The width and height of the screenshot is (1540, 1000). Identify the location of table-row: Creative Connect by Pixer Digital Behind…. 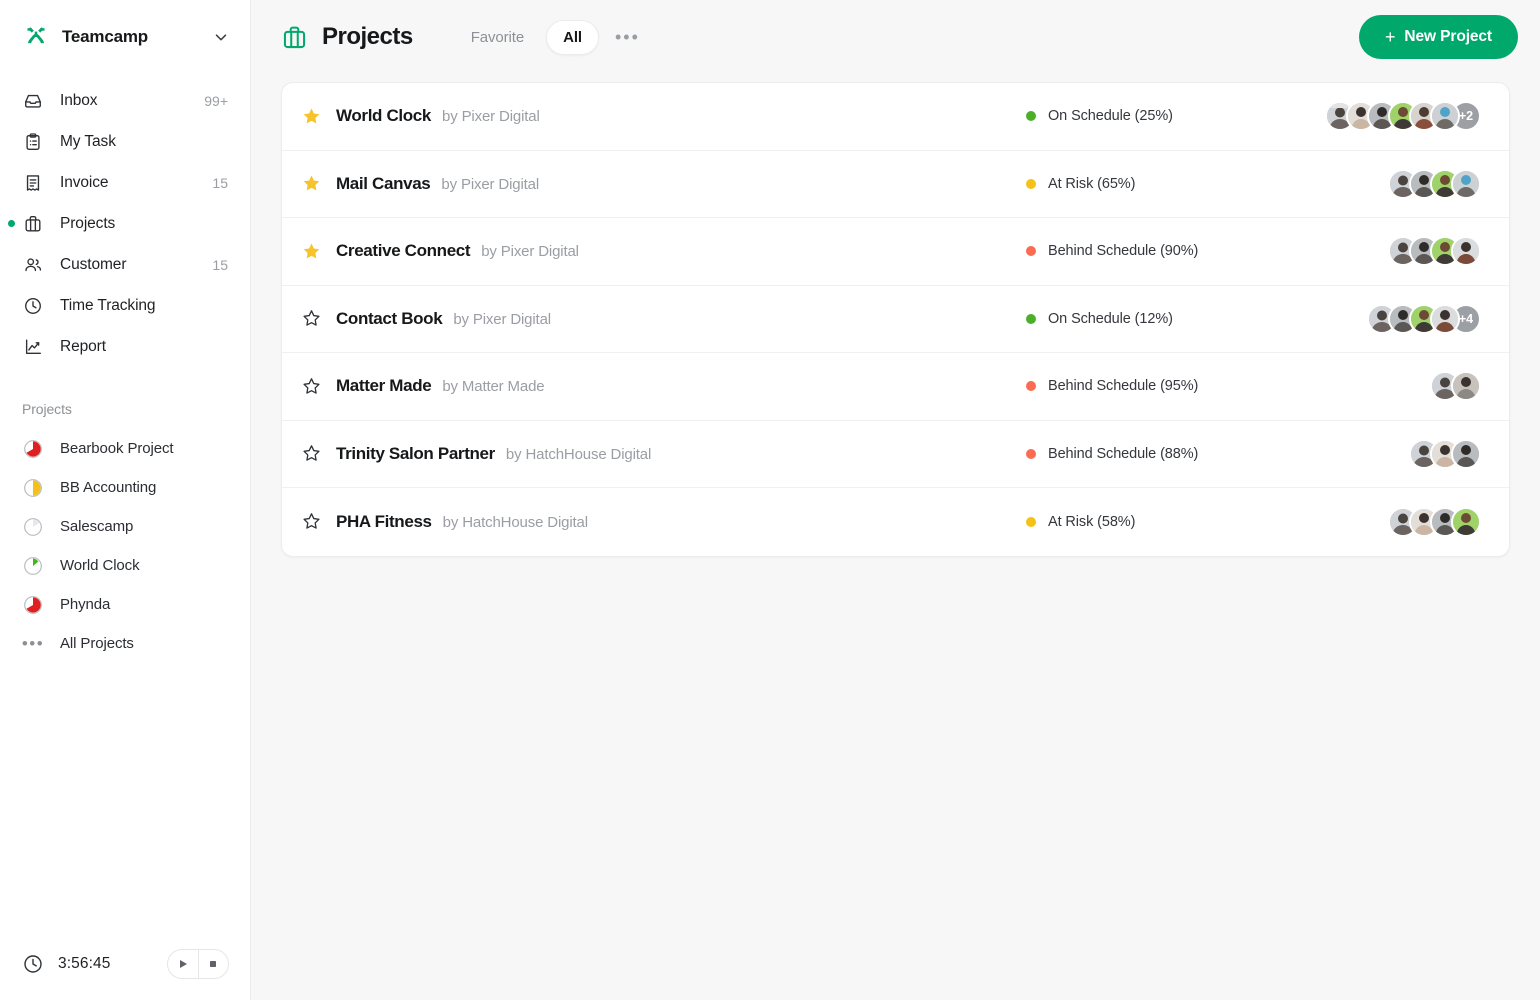
(895, 252).